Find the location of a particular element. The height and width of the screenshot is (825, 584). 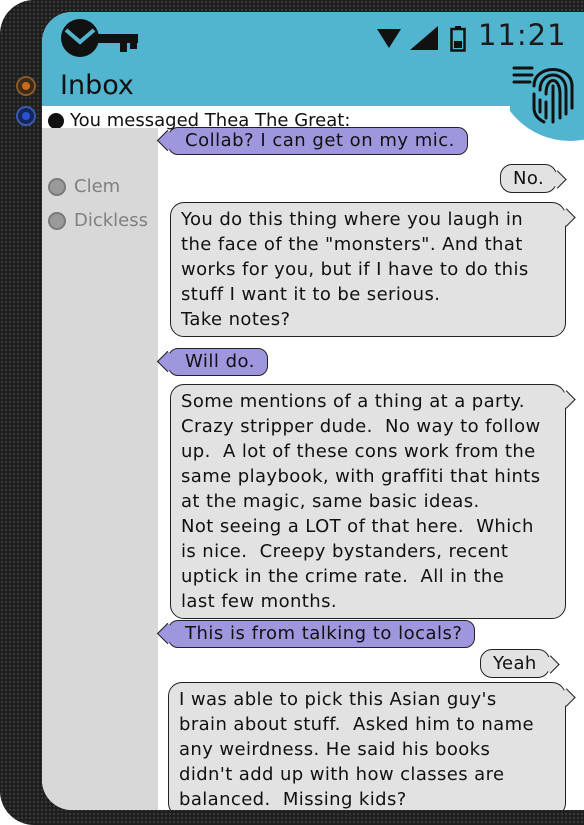

message-text: Will do. is located at coordinates (220, 361).